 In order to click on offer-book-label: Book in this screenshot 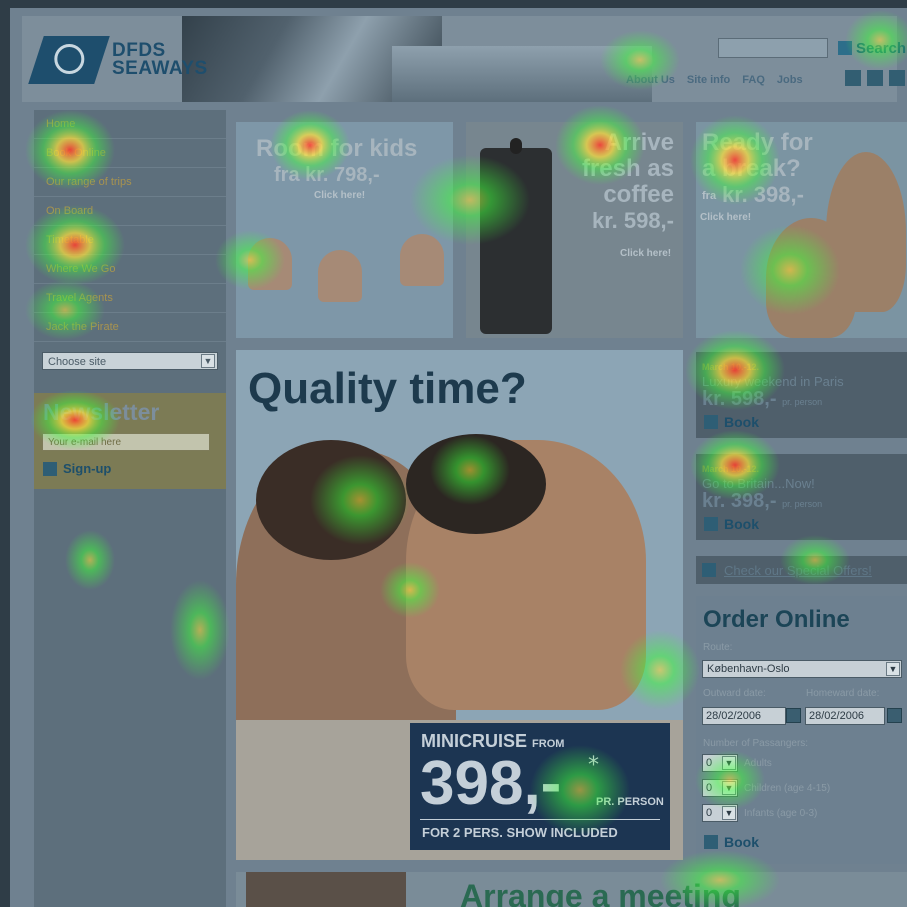, I will do `click(741, 422)`.